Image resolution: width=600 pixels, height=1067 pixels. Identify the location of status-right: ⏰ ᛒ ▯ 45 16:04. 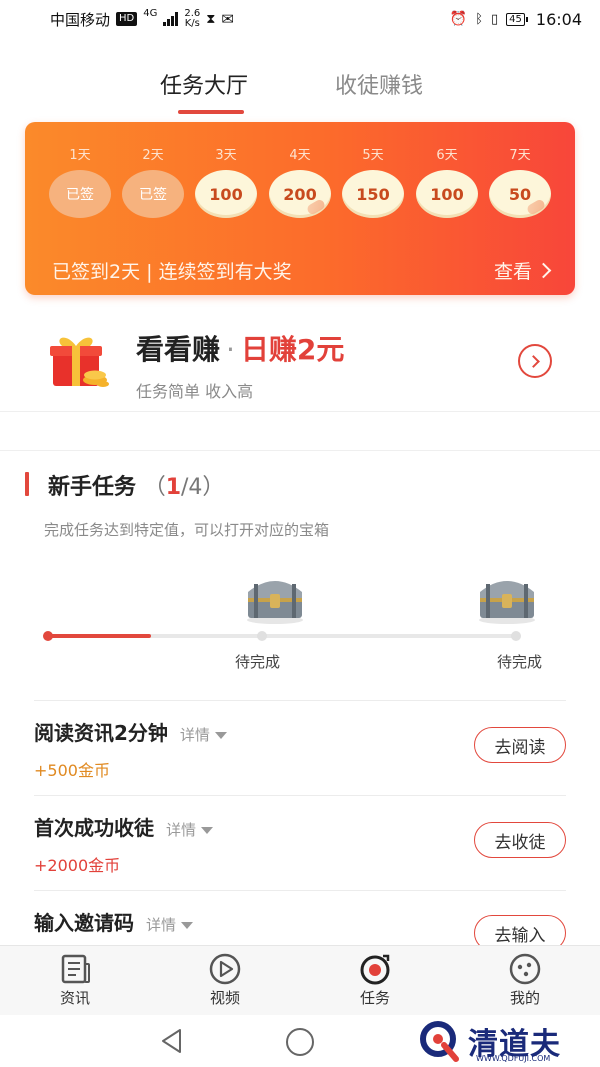
(516, 19).